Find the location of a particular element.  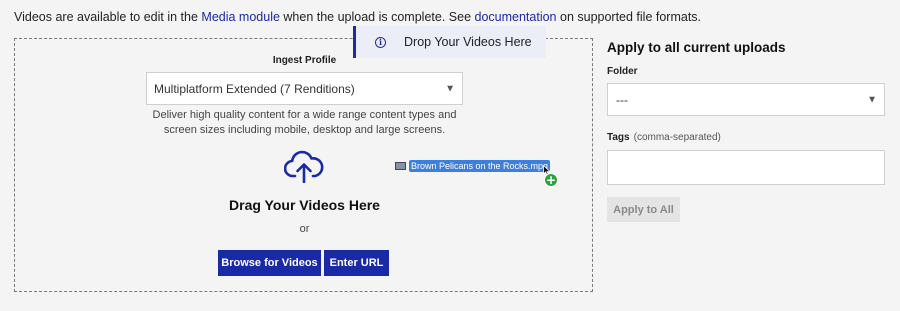

tags-hint: (comma-separated) is located at coordinates (677, 137).